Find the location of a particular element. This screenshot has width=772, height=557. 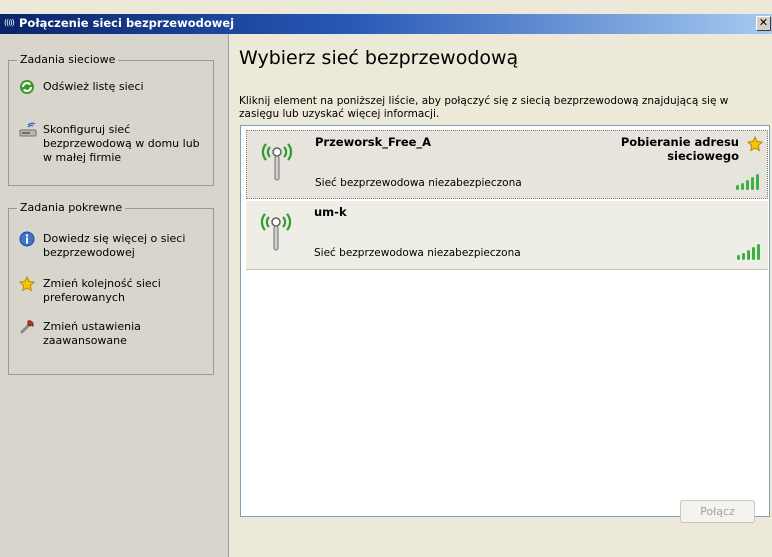

network-tasks-caption: Zadania sieciowe is located at coordinates (68, 59).